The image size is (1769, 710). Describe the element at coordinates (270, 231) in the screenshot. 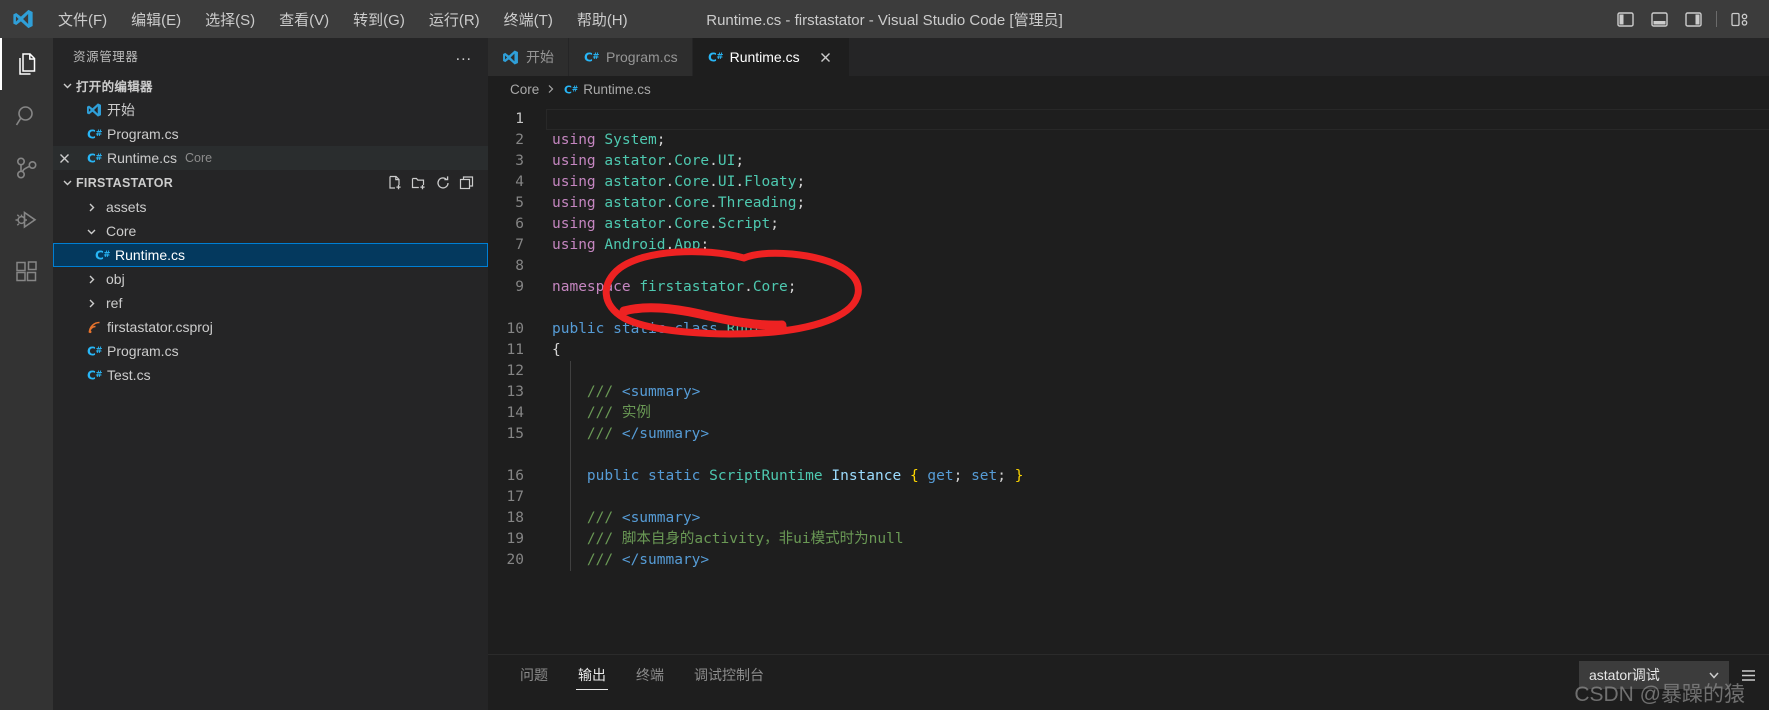

I see `tree-item-core: Core` at that location.